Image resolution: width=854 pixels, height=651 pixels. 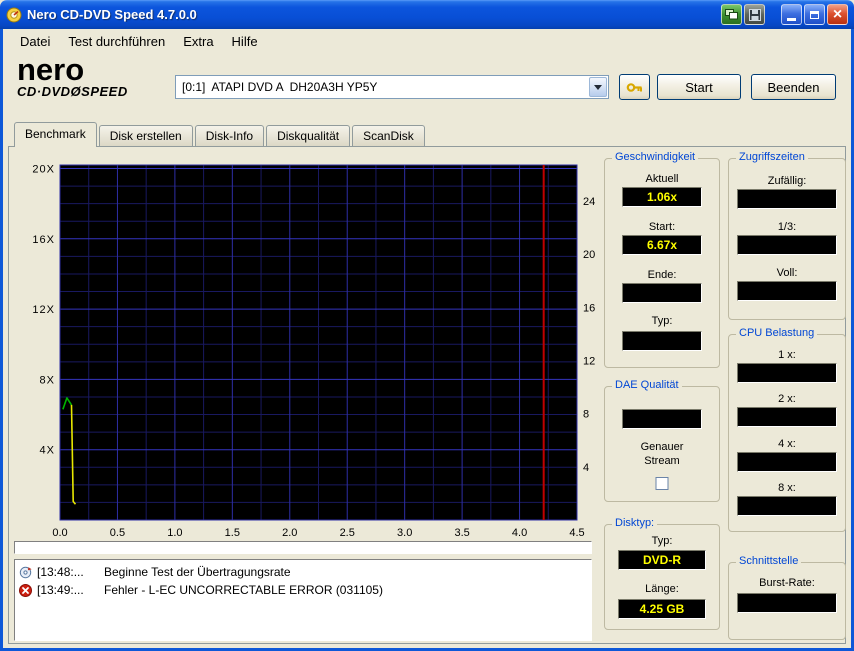 What do you see at coordinates (655, 157) in the screenshot?
I see `panel-title: Geschwindigkeit` at bounding box center [655, 157].